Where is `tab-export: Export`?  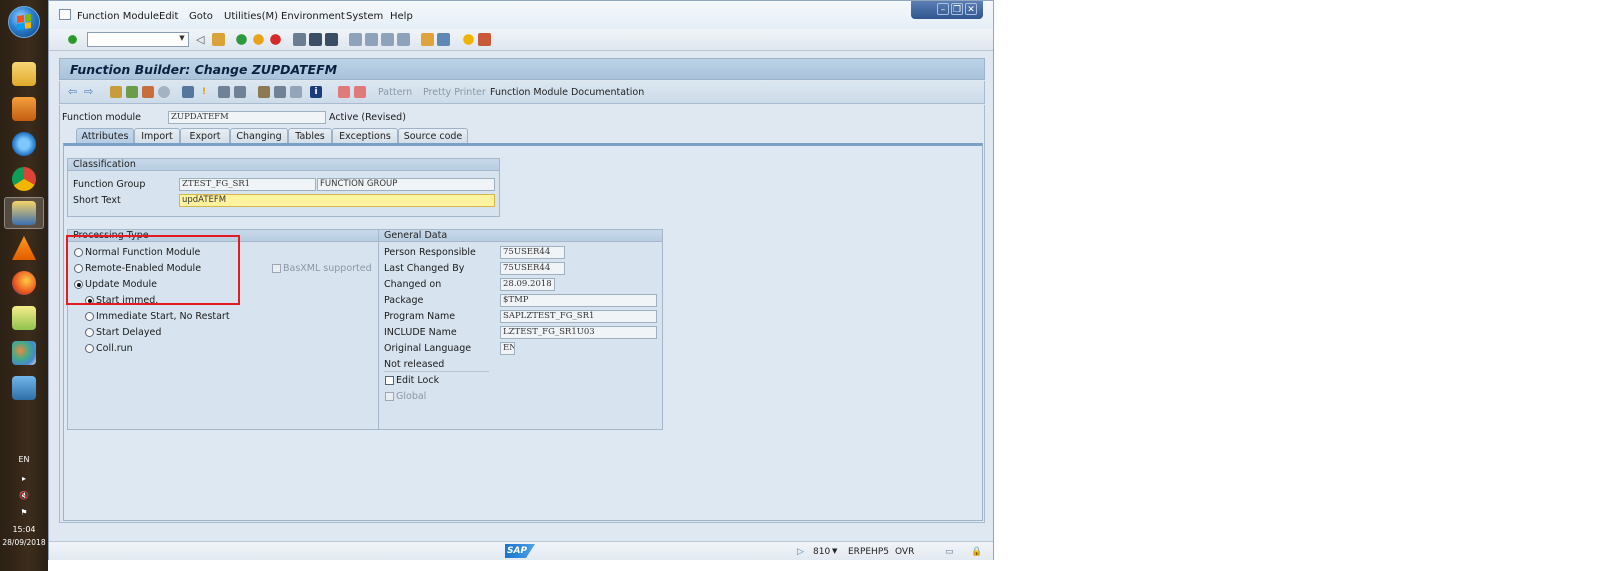 tab-export: Export is located at coordinates (205, 136).